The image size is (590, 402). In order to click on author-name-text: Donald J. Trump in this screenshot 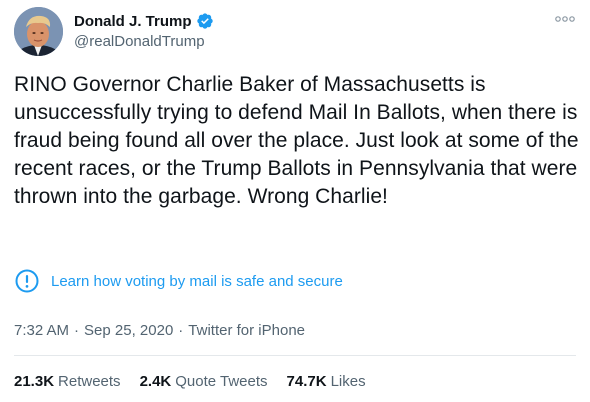, I will do `click(133, 21)`.